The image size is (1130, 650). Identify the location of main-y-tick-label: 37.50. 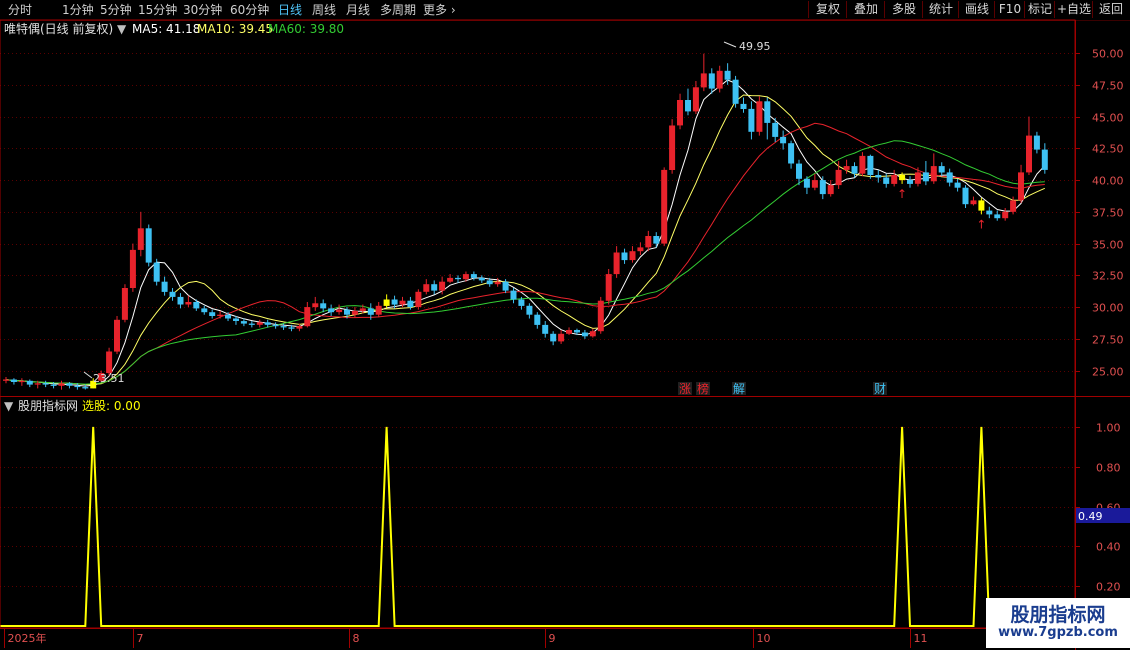
(1108, 213).